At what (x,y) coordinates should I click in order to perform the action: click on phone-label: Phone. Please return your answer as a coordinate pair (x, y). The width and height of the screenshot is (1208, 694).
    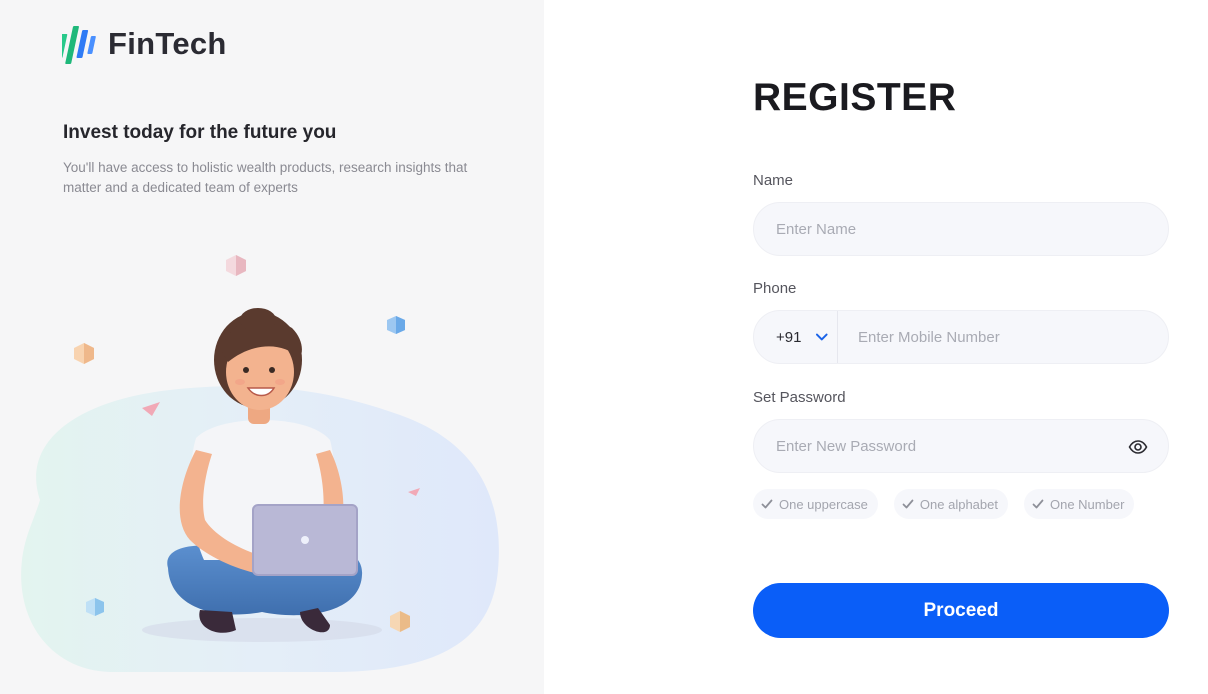
    Looking at the image, I should click on (775, 288).